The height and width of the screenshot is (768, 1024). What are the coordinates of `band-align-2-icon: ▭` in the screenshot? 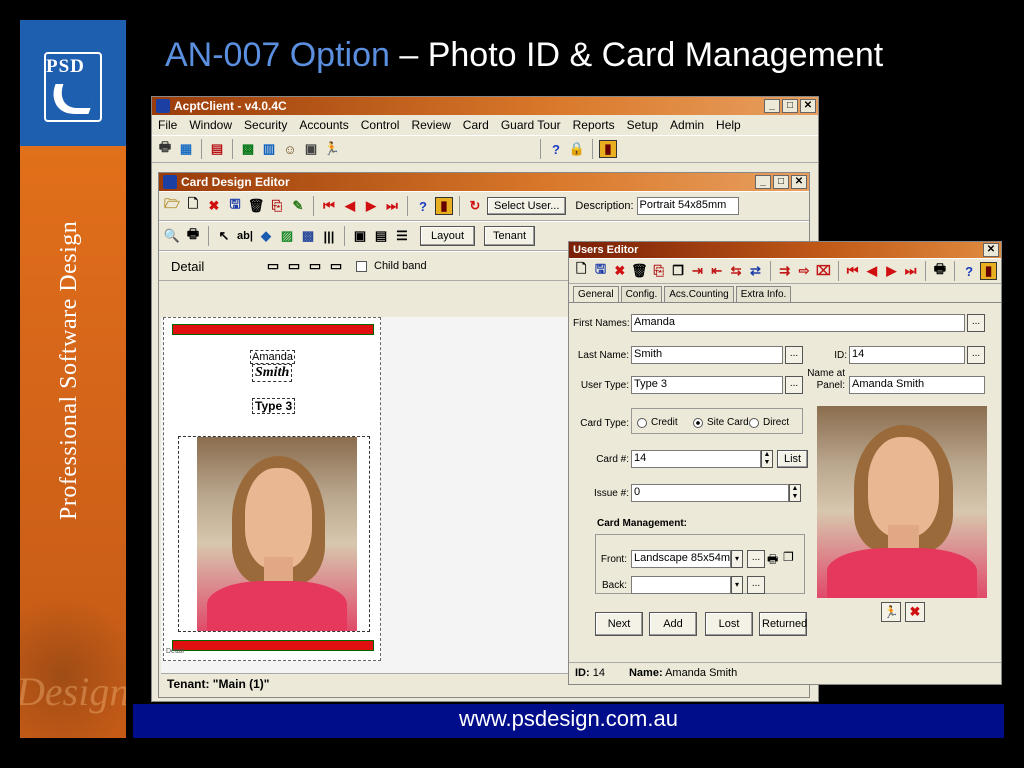 It's located at (294, 266).